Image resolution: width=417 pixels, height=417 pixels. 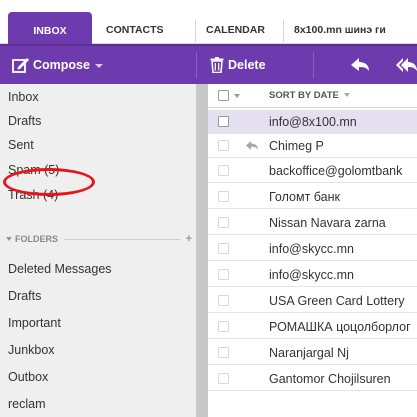 I want to click on folders-header-label: FOLDERS, so click(x=37, y=239).